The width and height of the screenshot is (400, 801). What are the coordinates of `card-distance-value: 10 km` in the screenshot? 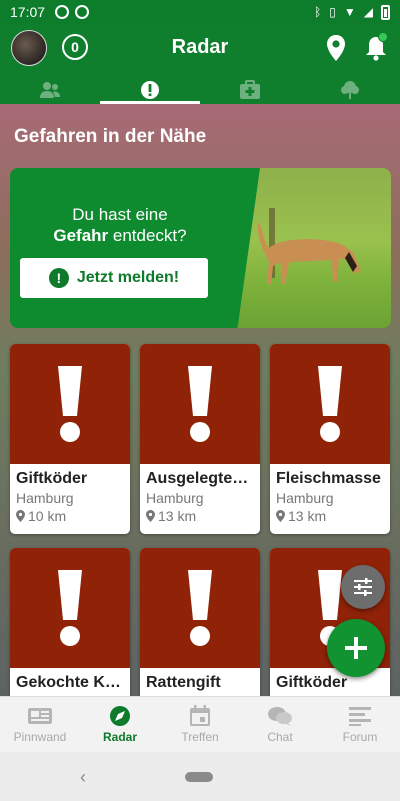 It's located at (47, 516).